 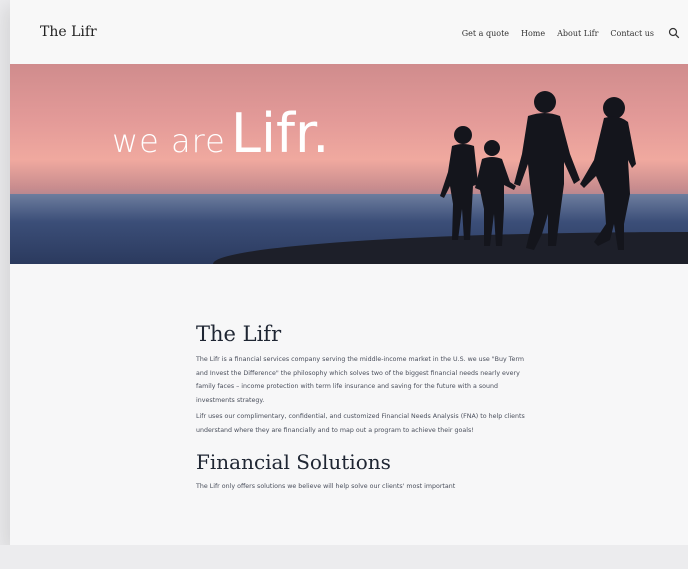 What do you see at coordinates (349, 539) in the screenshot?
I see `page-fade` at bounding box center [349, 539].